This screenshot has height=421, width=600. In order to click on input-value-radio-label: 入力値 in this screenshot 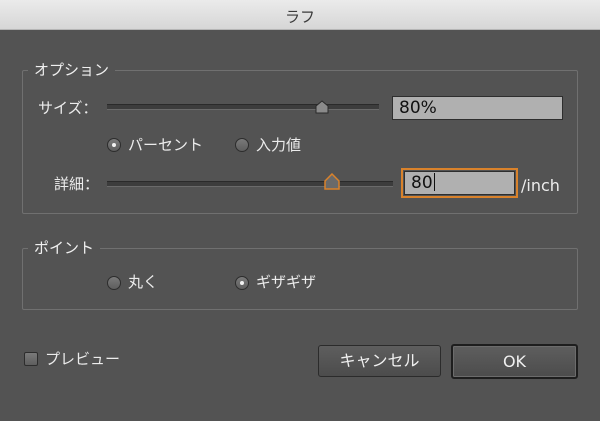, I will do `click(278, 145)`.